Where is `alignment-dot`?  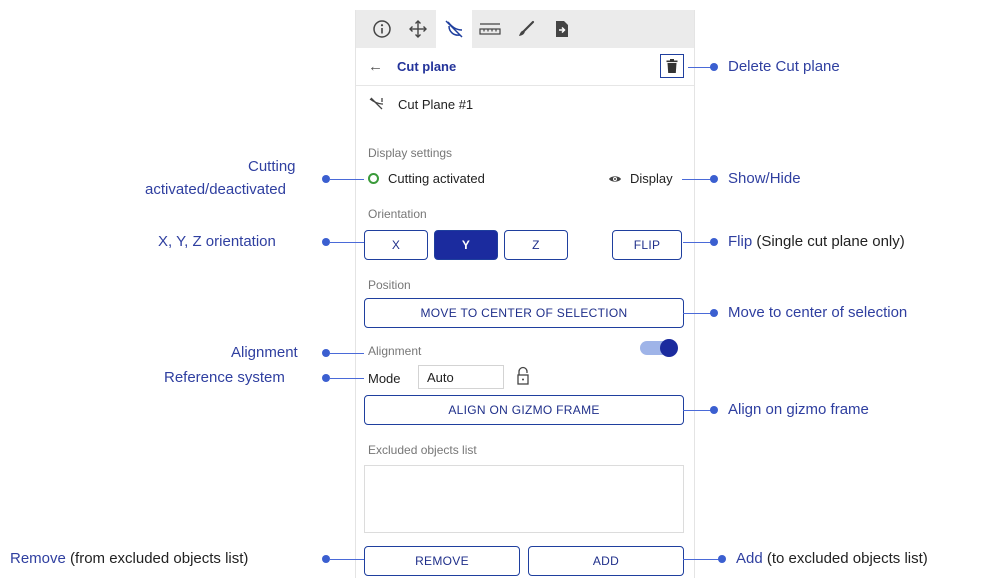 alignment-dot is located at coordinates (326, 353).